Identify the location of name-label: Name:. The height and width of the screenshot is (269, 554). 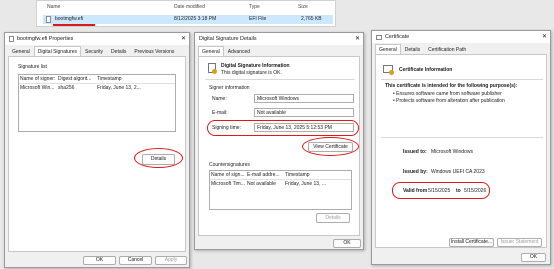
(219, 99).